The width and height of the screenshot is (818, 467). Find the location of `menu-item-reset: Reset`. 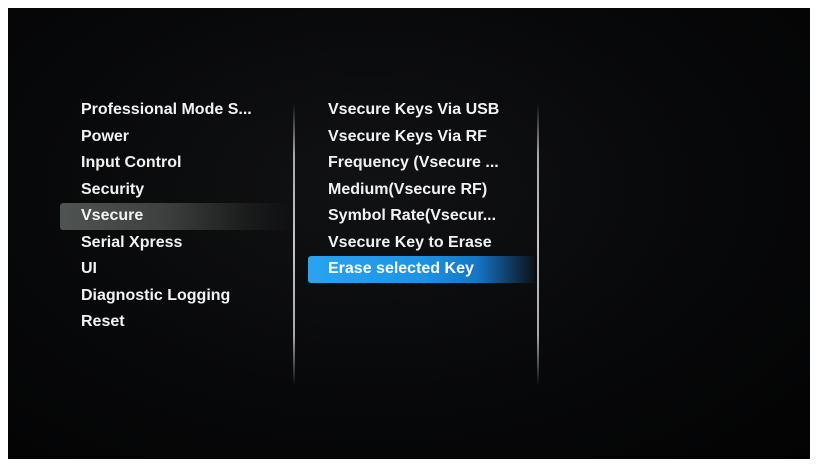

menu-item-reset: Reset is located at coordinates (176, 322).